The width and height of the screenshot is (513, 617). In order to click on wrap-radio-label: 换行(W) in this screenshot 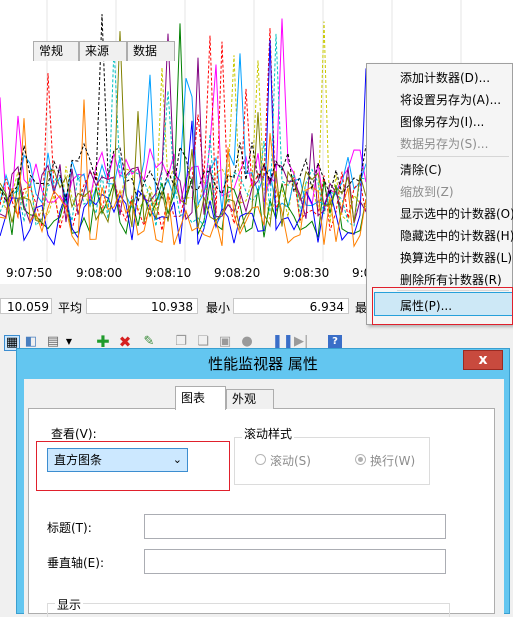, I will do `click(393, 461)`.